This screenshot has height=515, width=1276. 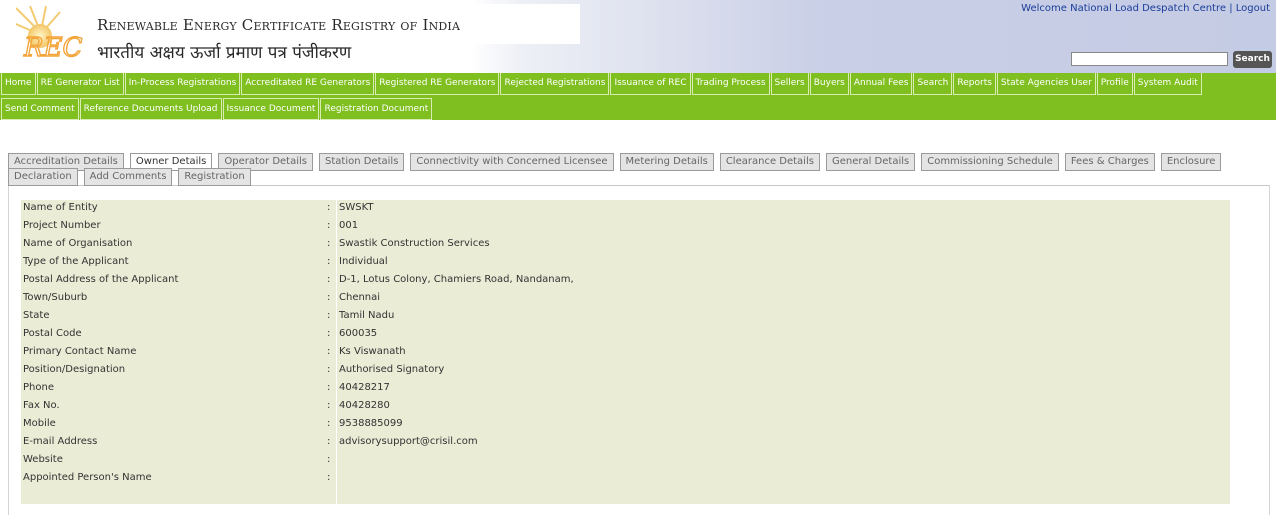 What do you see at coordinates (525, 24) in the screenshot?
I see `header-banner-gap` at bounding box center [525, 24].